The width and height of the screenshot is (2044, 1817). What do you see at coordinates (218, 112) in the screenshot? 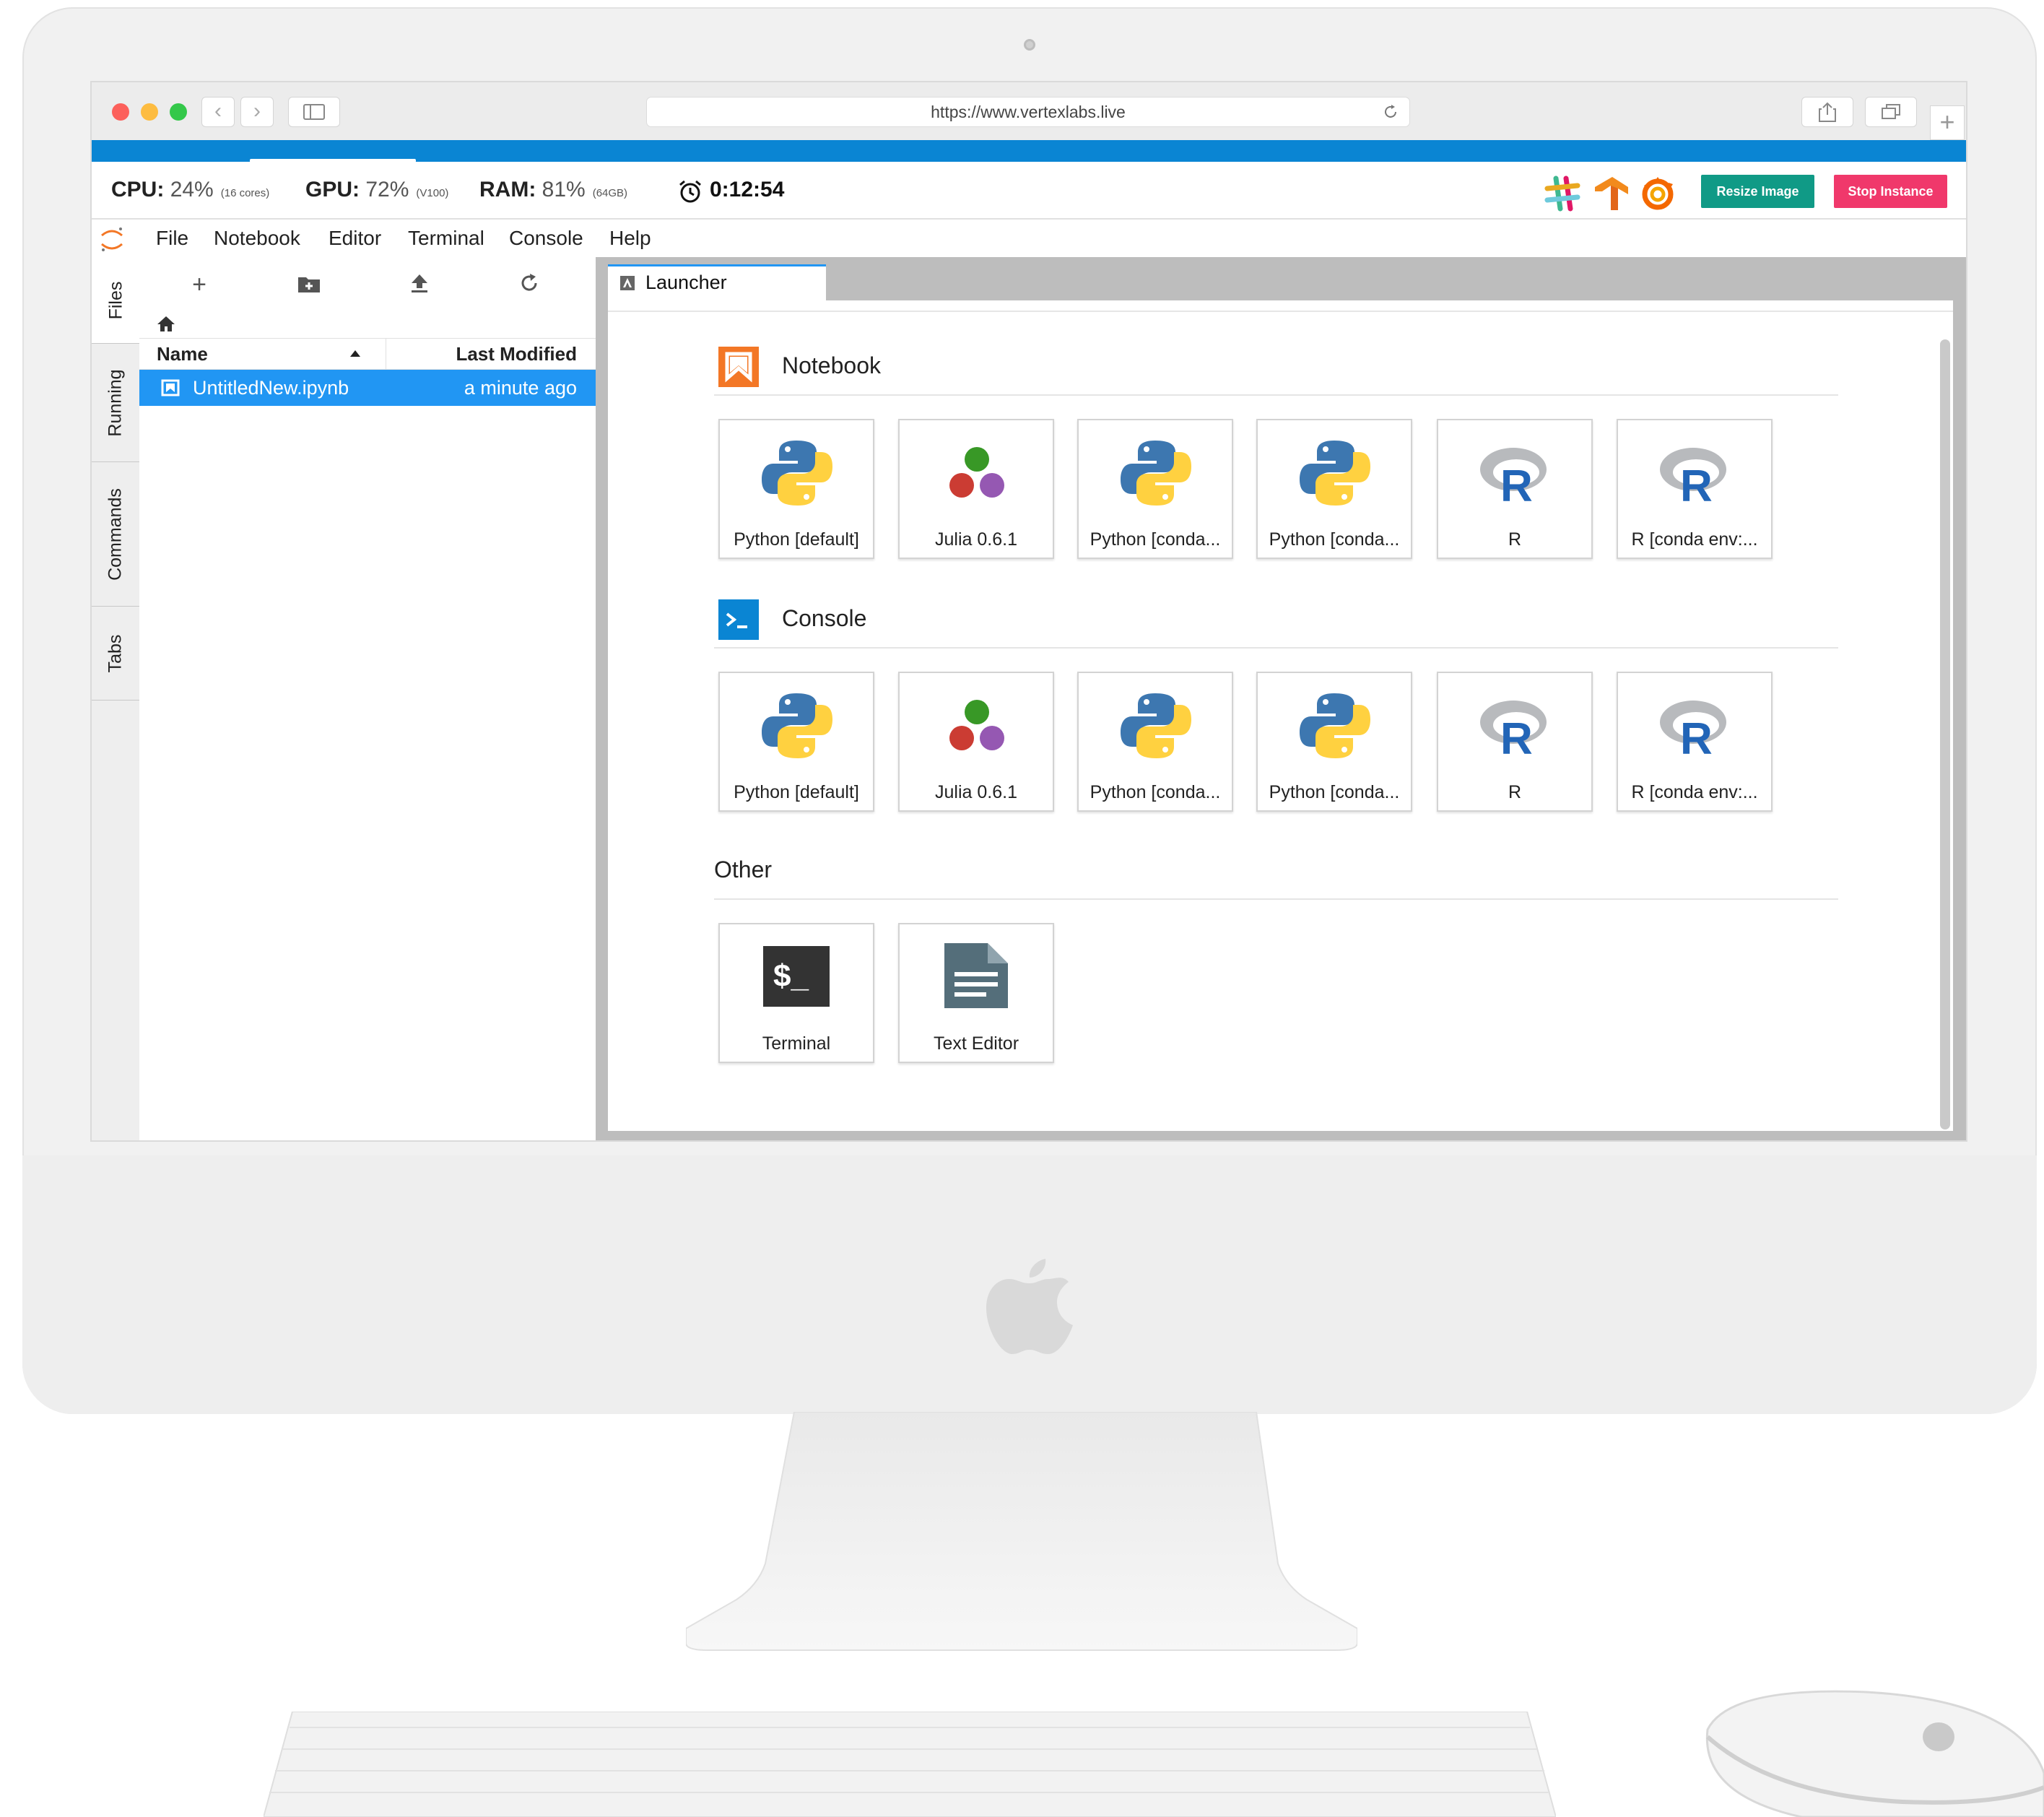
I see `back-button: ‹` at bounding box center [218, 112].